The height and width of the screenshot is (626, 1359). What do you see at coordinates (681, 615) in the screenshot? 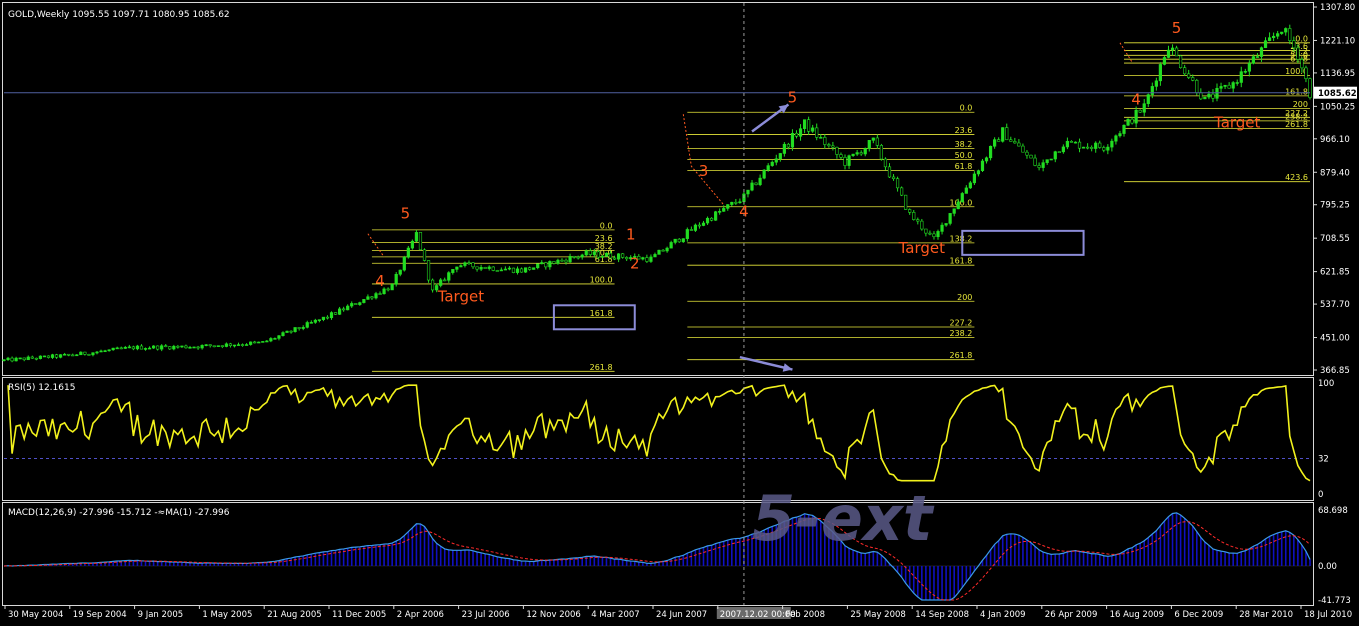
I see `x-tick-label: 24 Jun 2007` at bounding box center [681, 615].